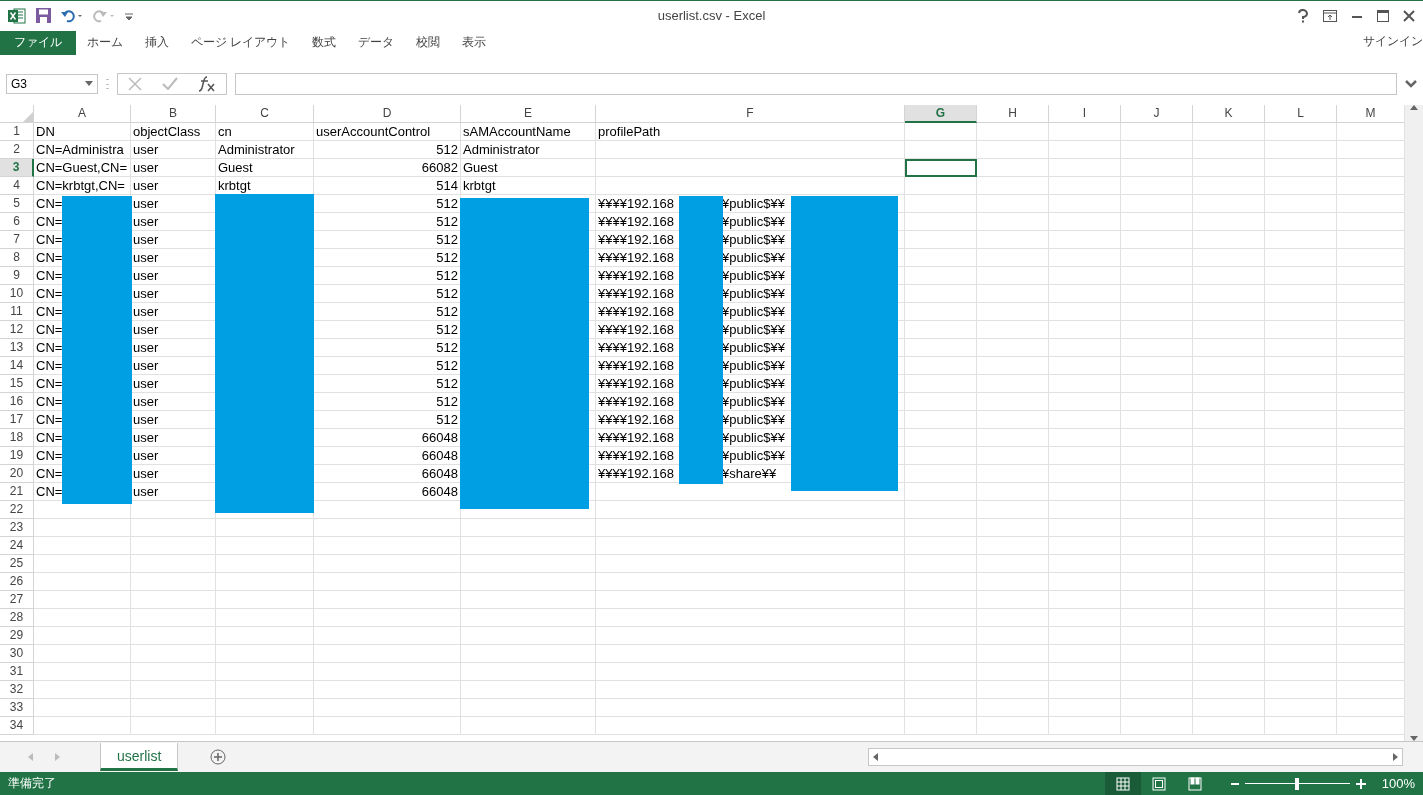 The width and height of the screenshot is (1423, 795). Describe the element at coordinates (875, 757) in the screenshot. I see `scroll-left-icon` at that location.